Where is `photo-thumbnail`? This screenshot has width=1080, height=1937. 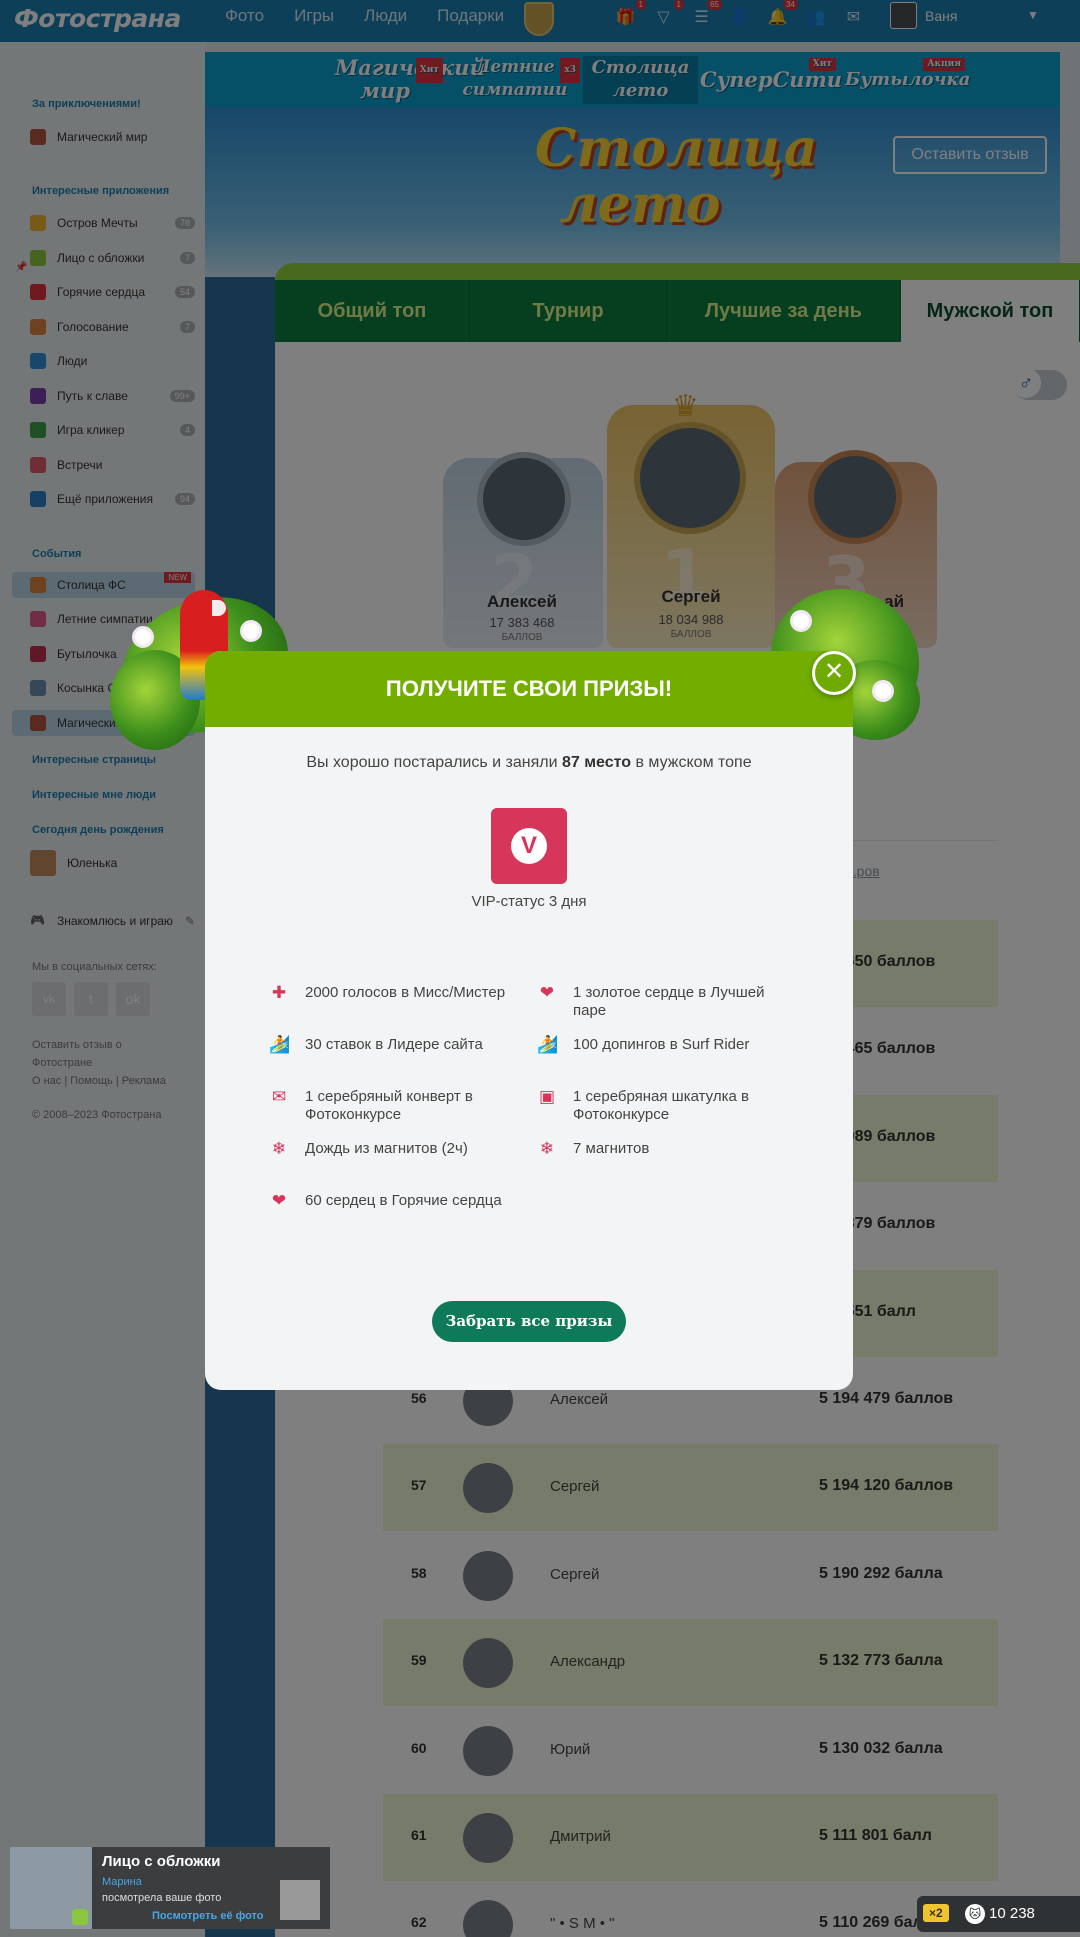
photo-thumbnail is located at coordinates (300, 1900).